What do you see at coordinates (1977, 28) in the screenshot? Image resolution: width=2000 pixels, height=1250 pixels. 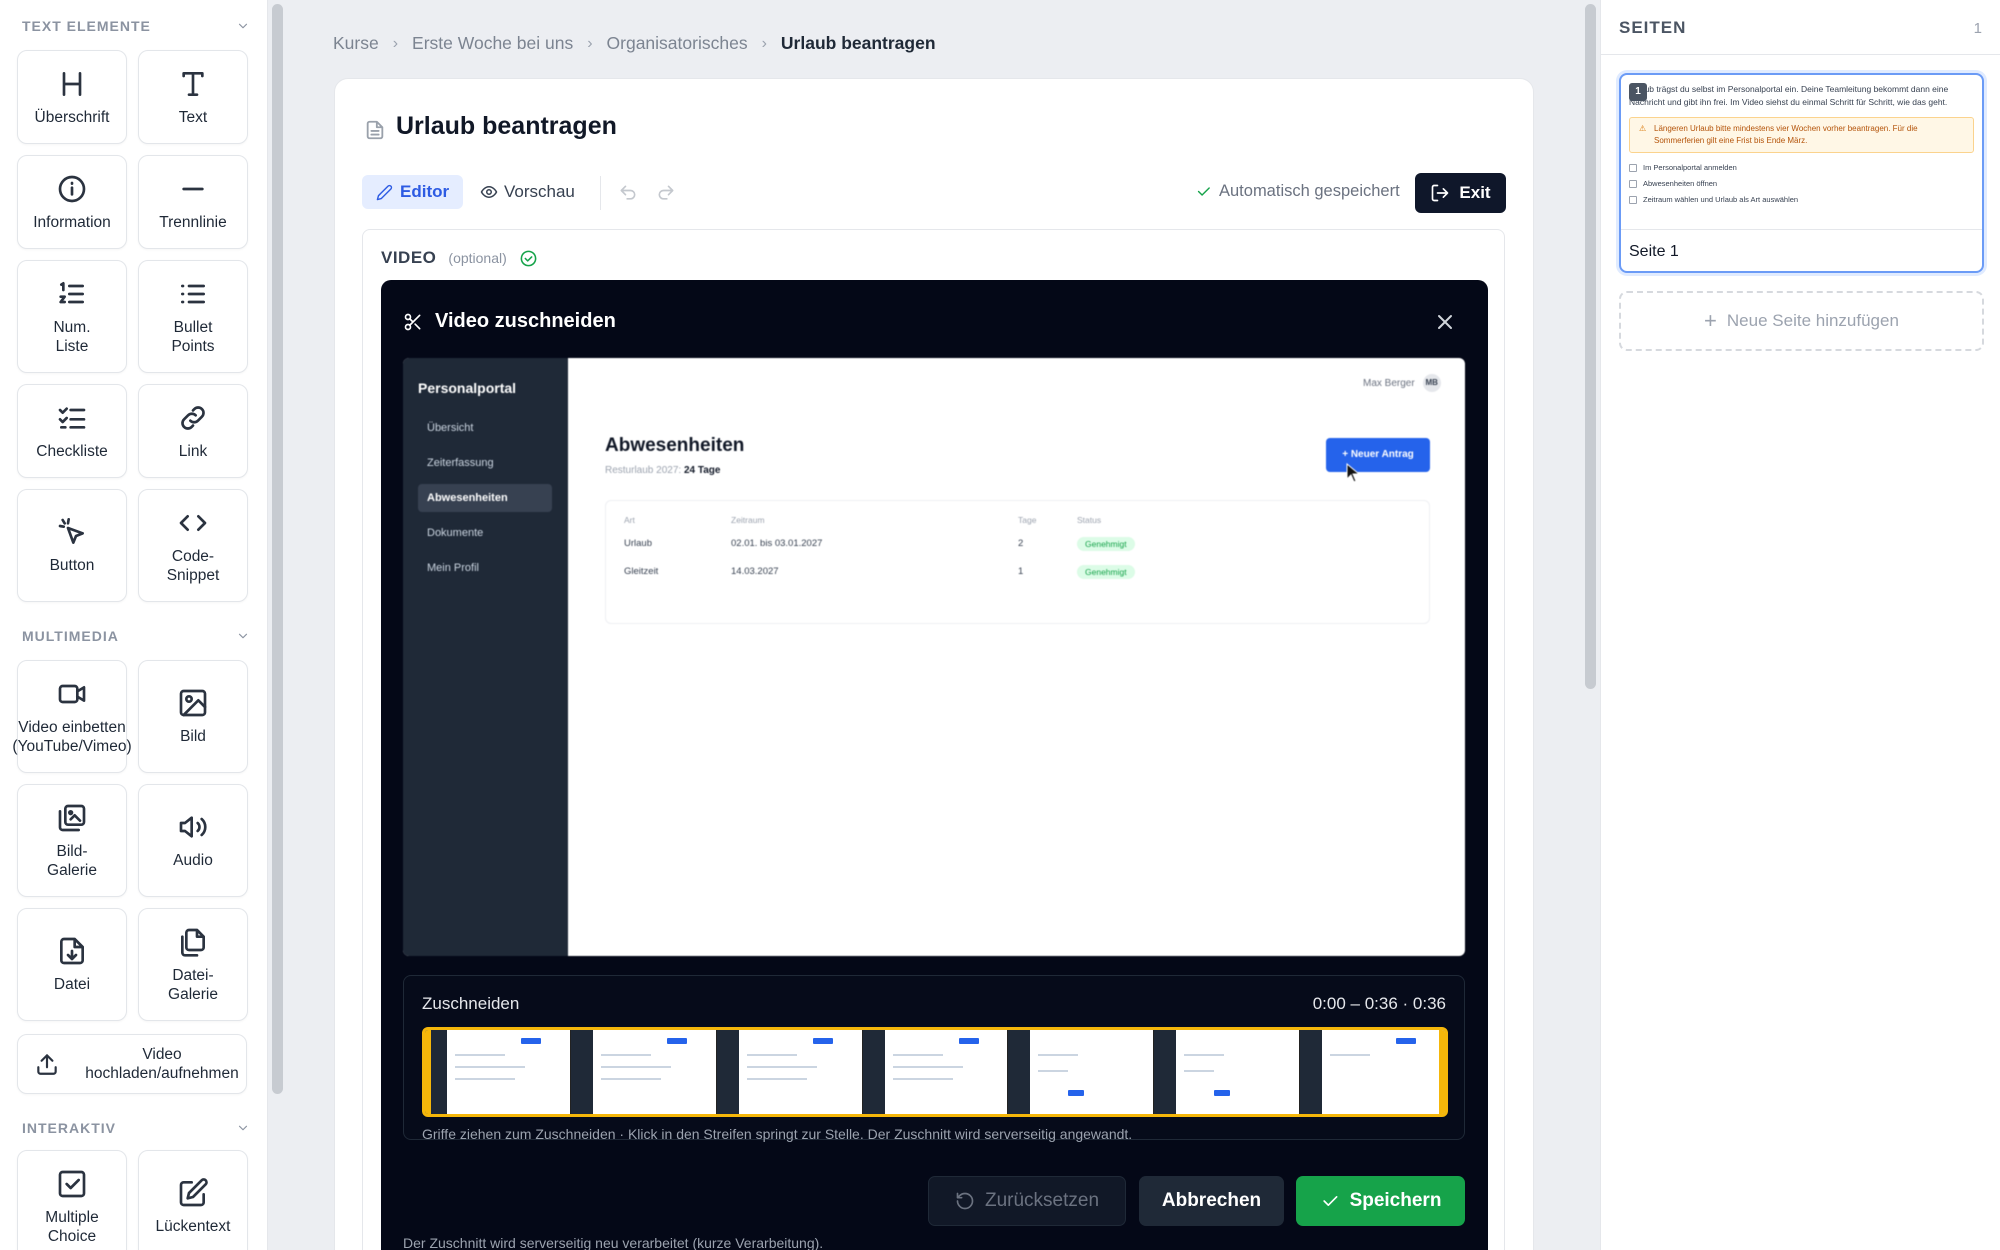 I see `pages-count: 1` at bounding box center [1977, 28].